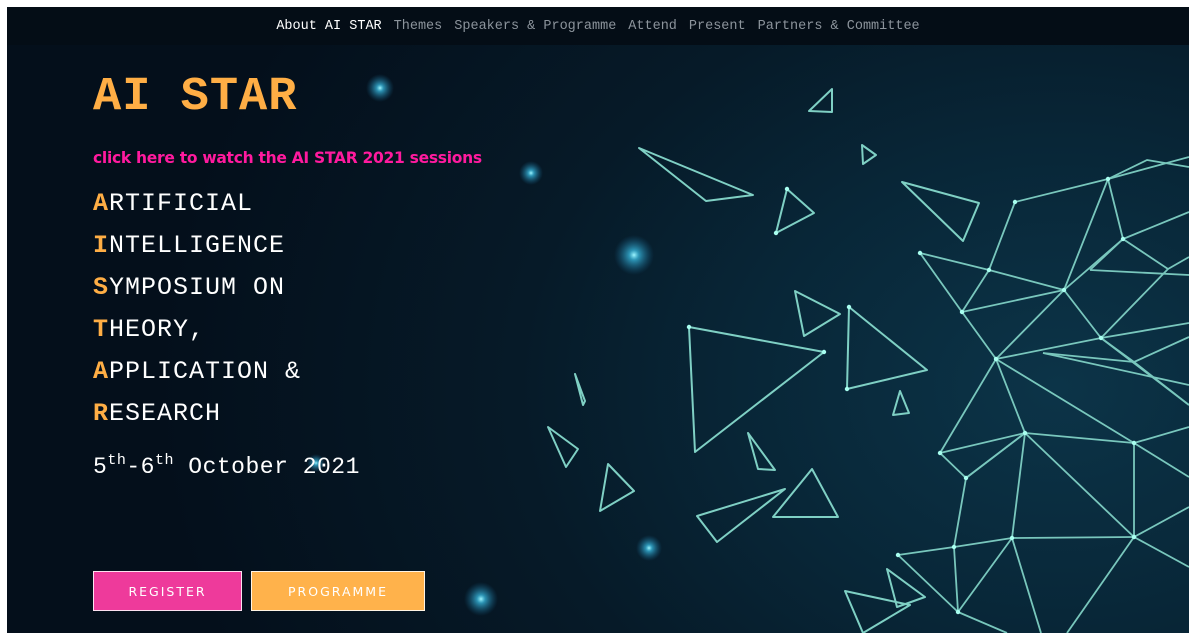  What do you see at coordinates (157, 413) in the screenshot?
I see `acronym-line: RESEARCH` at bounding box center [157, 413].